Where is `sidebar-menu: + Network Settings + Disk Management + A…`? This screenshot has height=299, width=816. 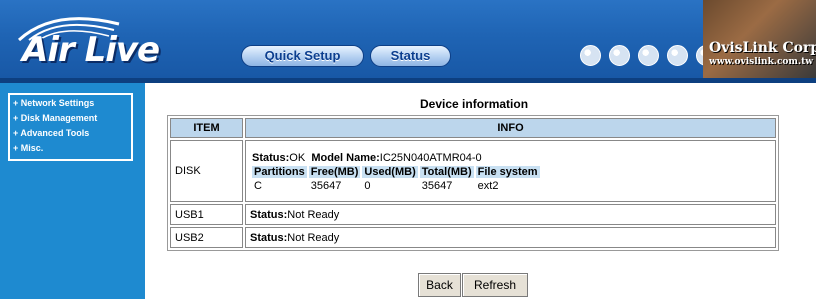 sidebar-menu: + Network Settings + Disk Management + A… is located at coordinates (70, 127).